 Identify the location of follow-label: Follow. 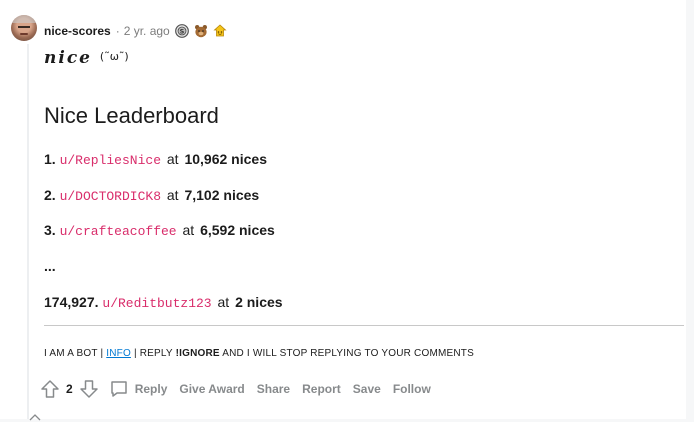
(411, 389).